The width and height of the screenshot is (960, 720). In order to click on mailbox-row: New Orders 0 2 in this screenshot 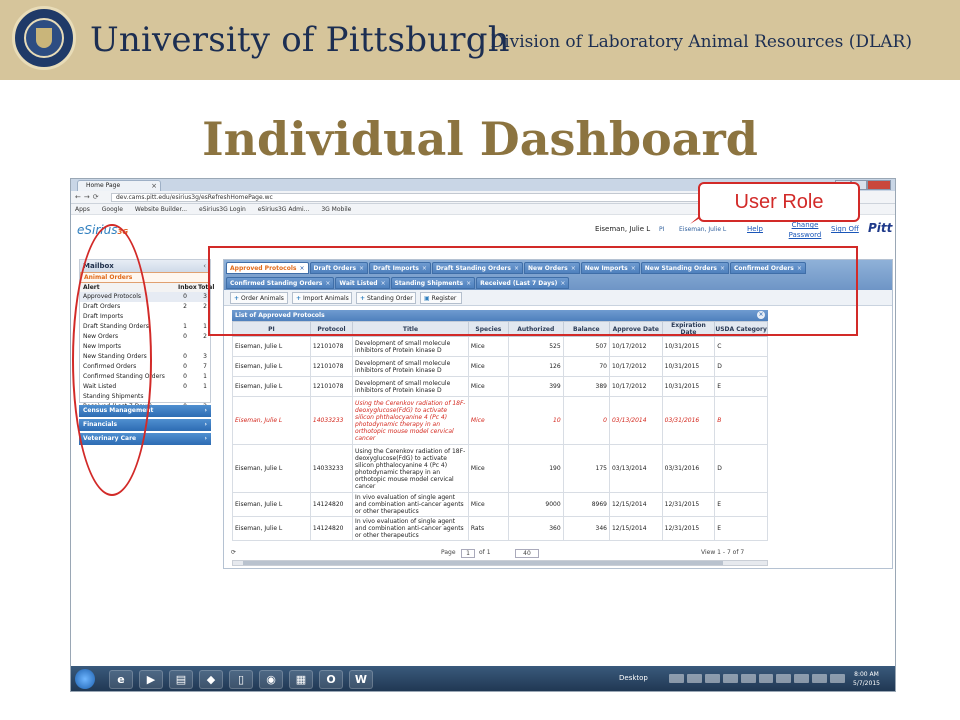, I will do `click(145, 337)`.